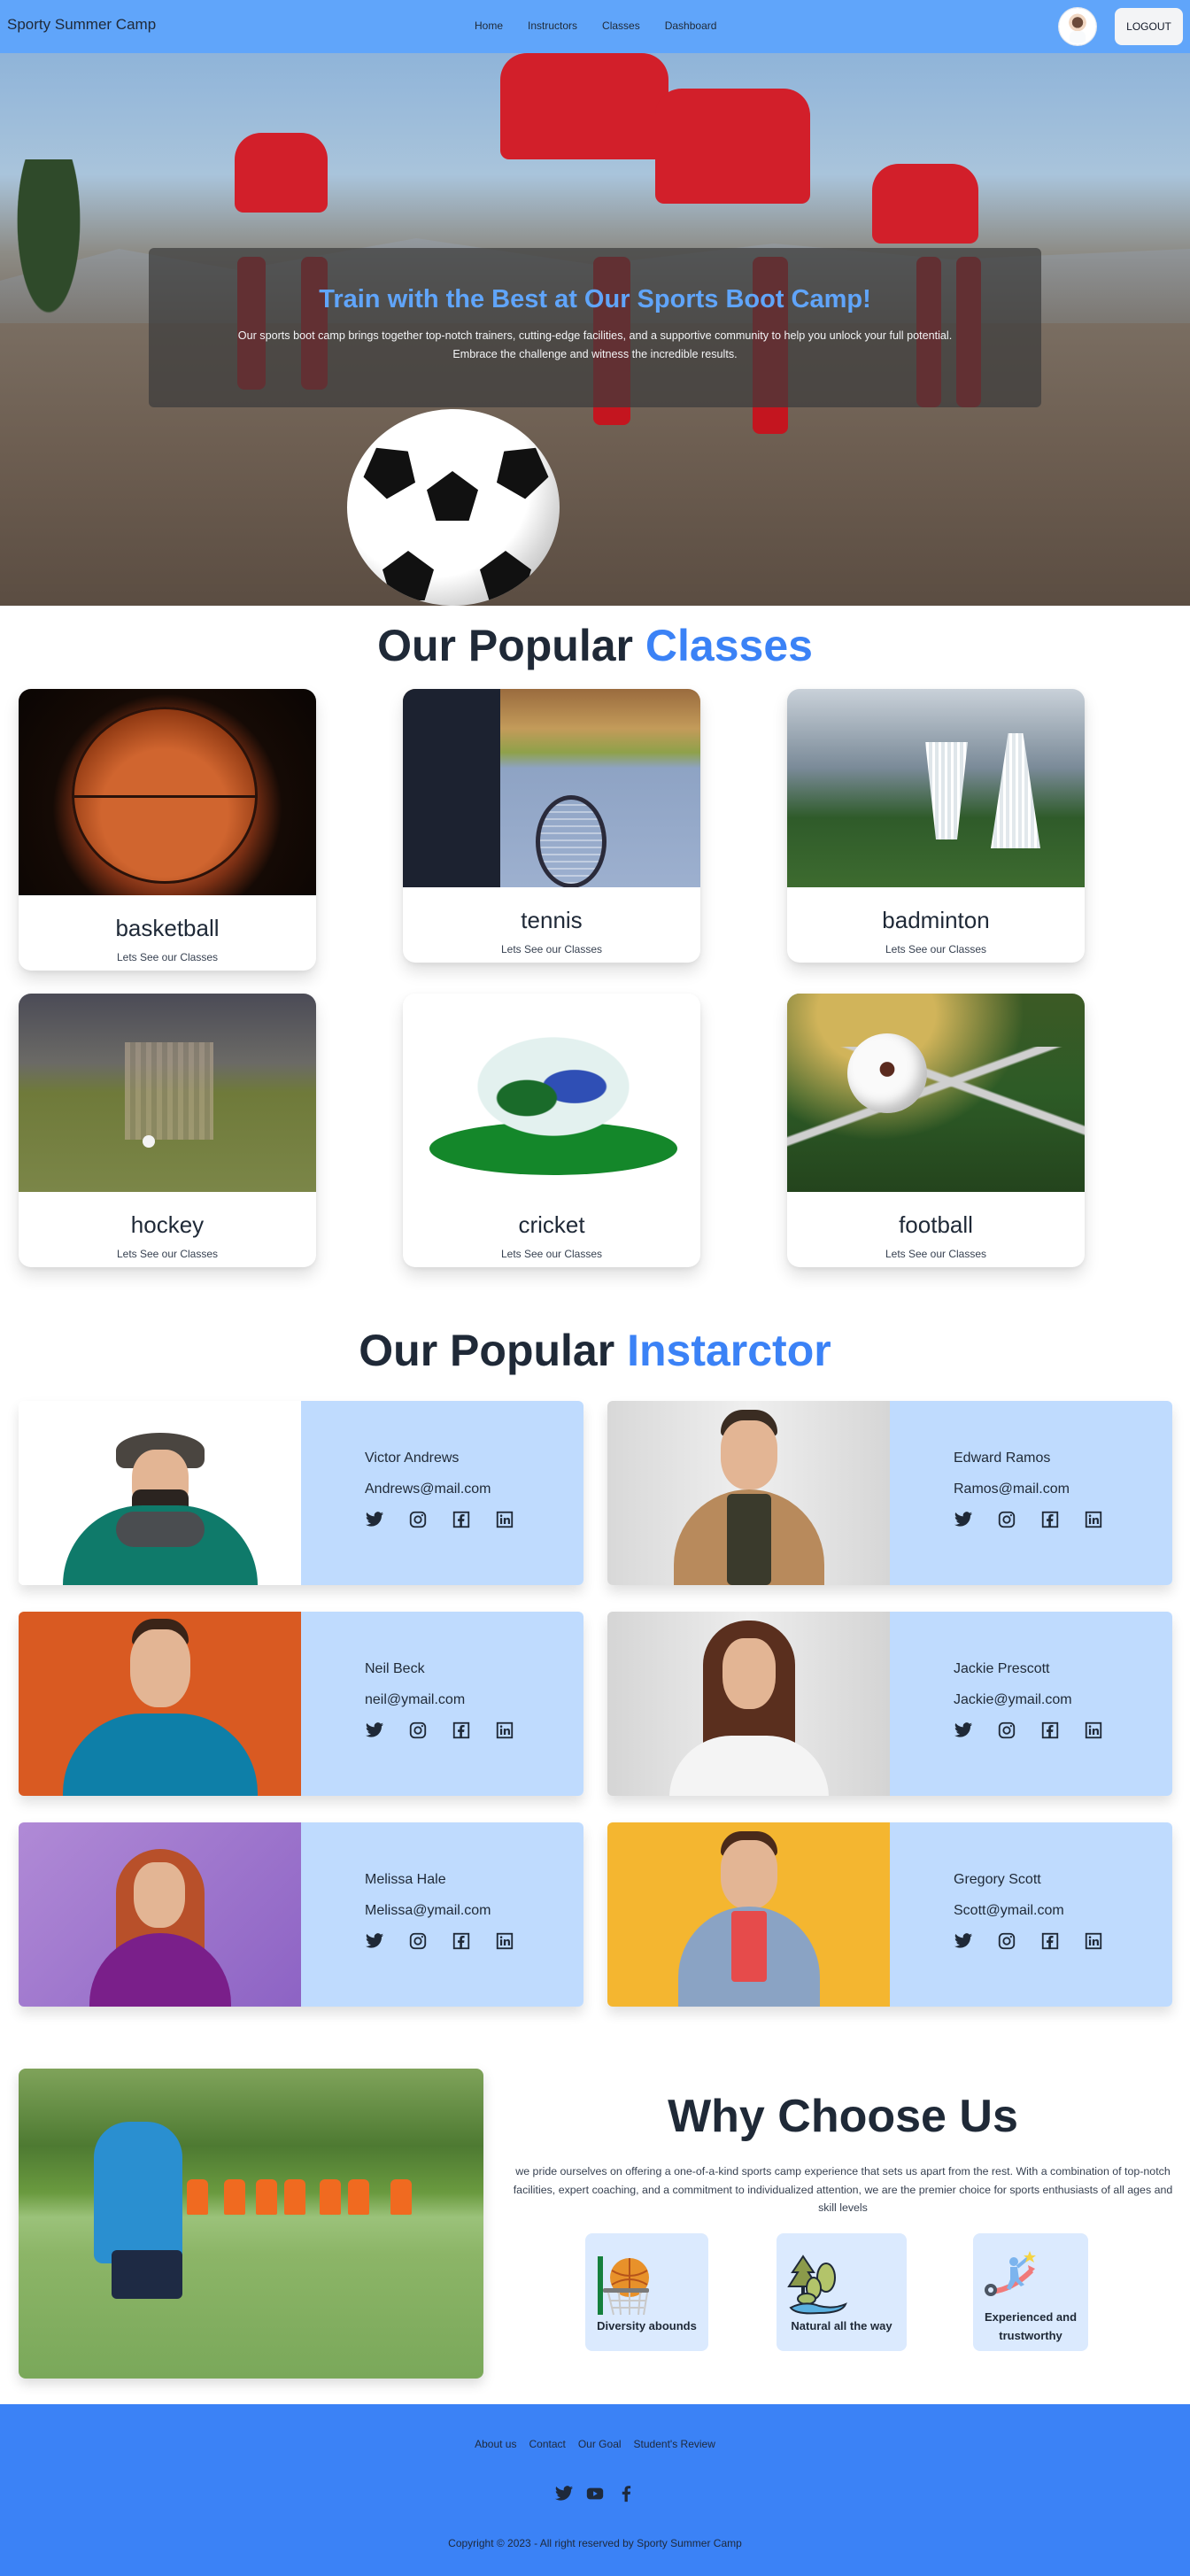 The image size is (1190, 2576). Describe the element at coordinates (1149, 26) in the screenshot. I see `logout-button: LOGOUT` at that location.